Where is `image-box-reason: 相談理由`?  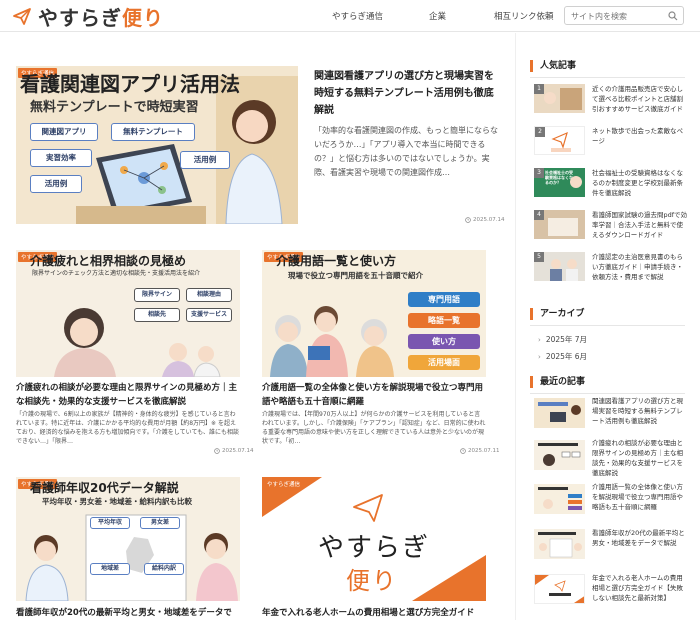 image-box-reason: 相談理由 is located at coordinates (209, 295).